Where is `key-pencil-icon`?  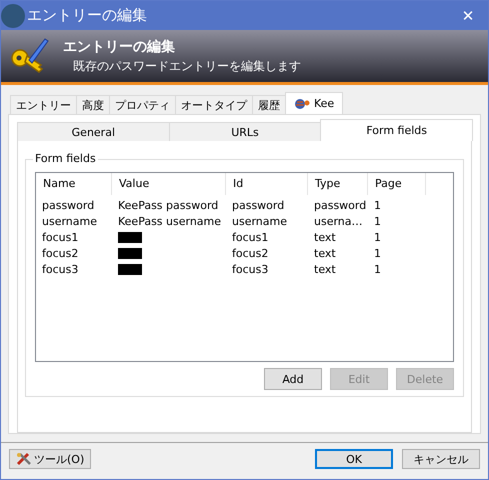 key-pencil-icon is located at coordinates (29, 56).